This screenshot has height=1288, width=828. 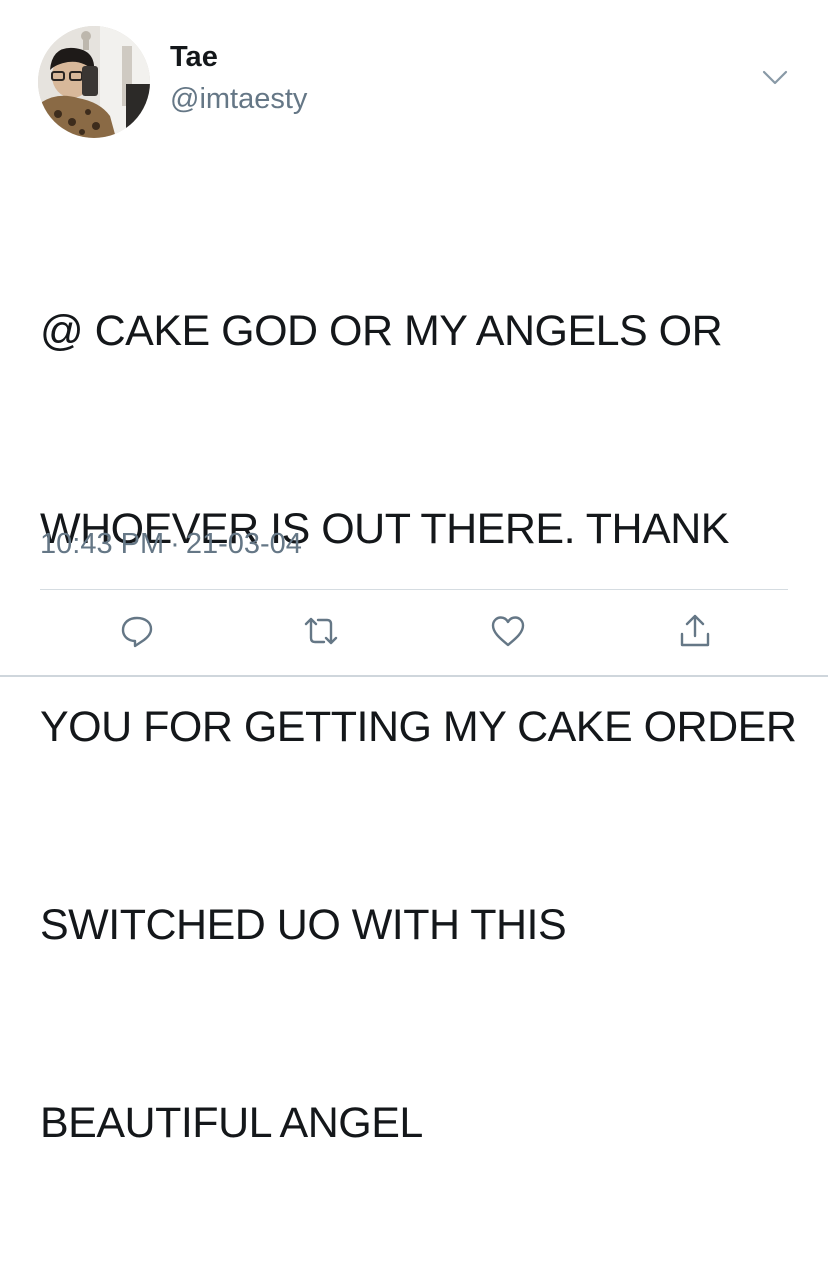 What do you see at coordinates (238, 99) in the screenshot?
I see `user-handle: @imtaesty` at bounding box center [238, 99].